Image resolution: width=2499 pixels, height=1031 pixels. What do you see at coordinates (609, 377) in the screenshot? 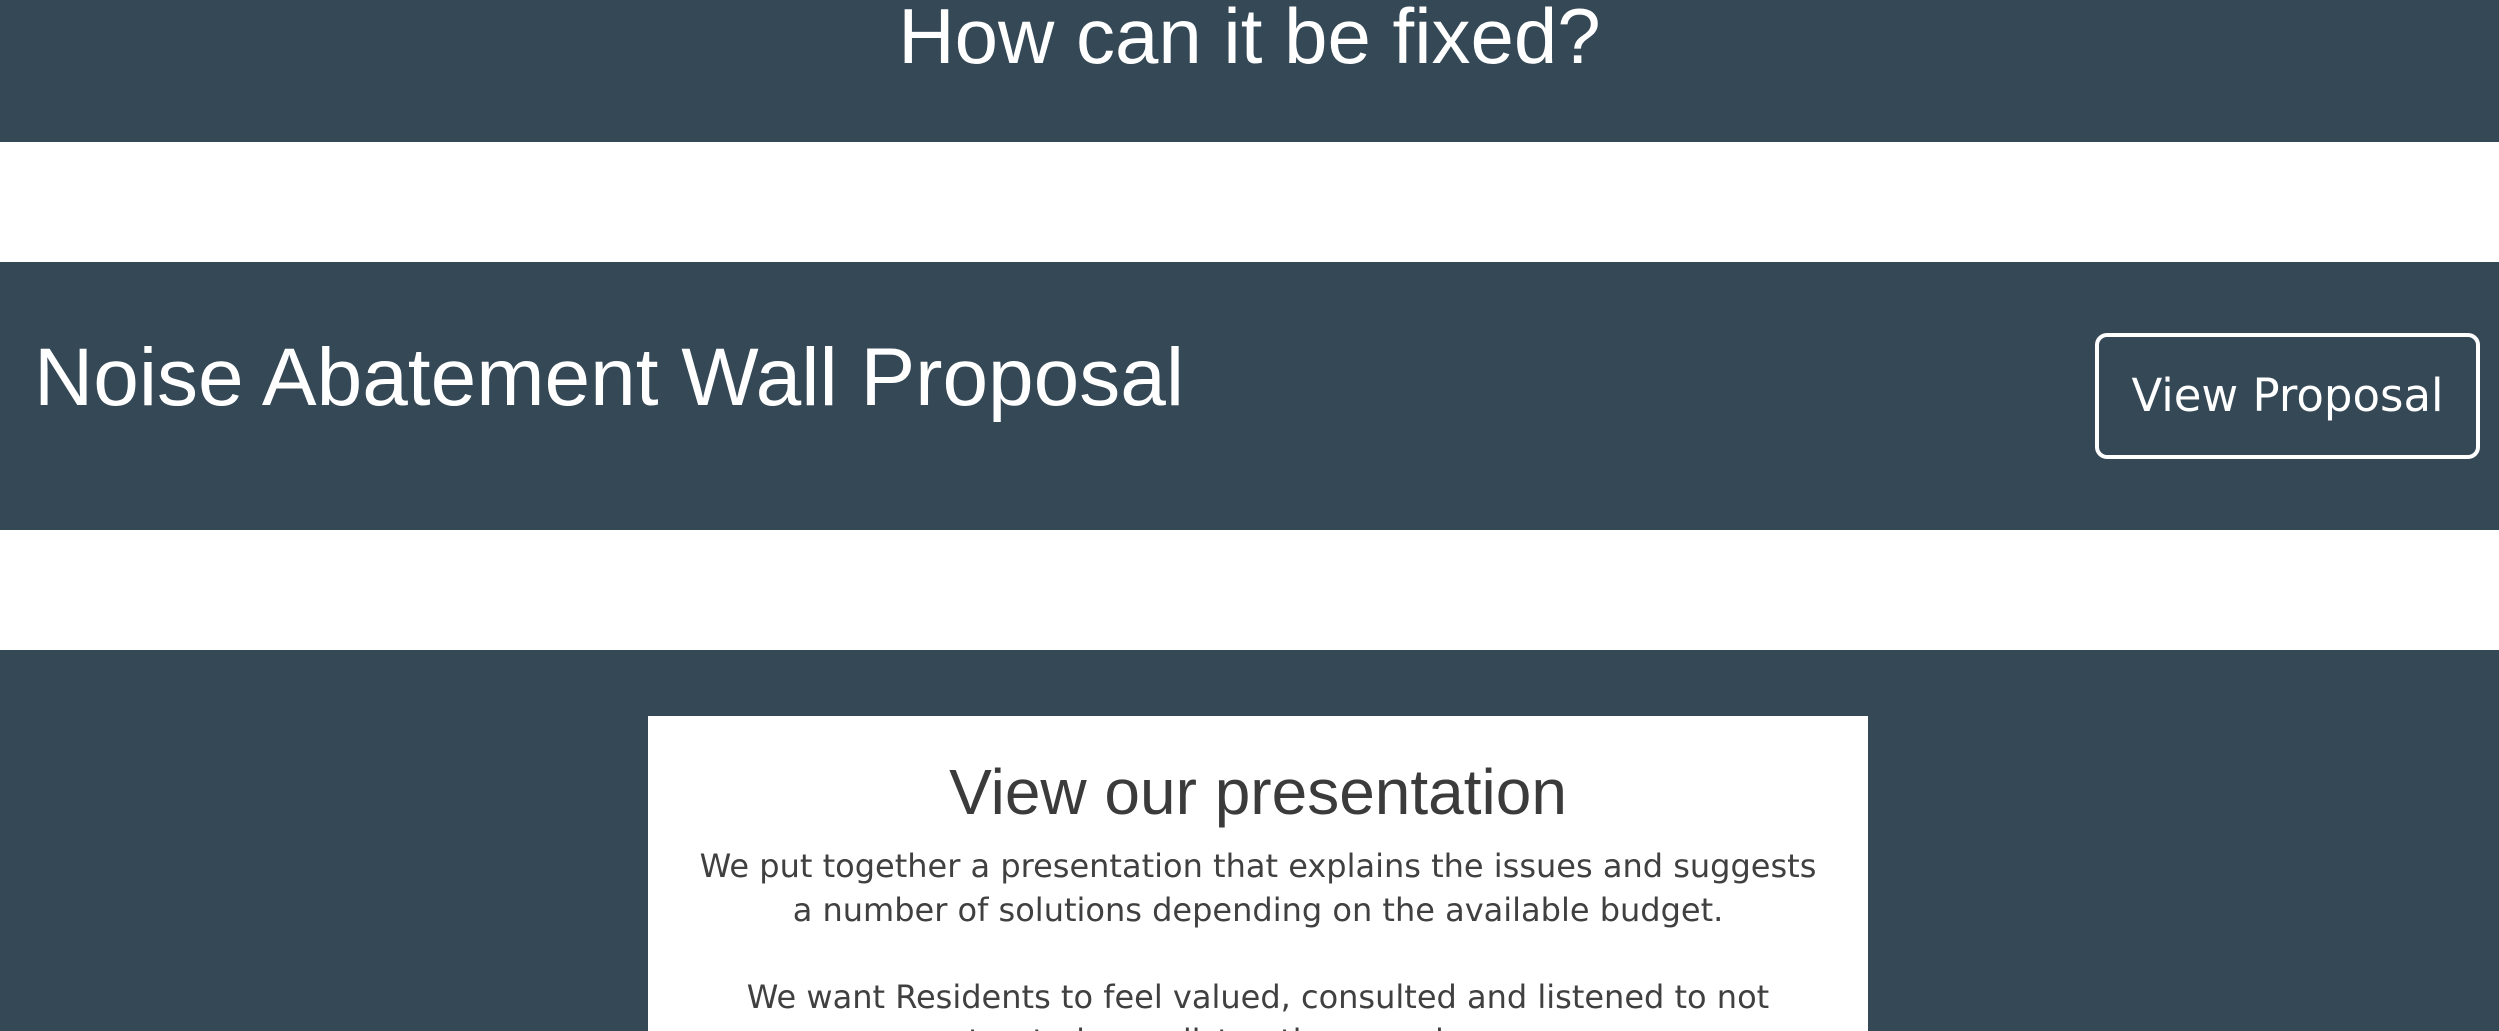
I see `proposal-title: Noise Abatement Wall Proposal` at bounding box center [609, 377].